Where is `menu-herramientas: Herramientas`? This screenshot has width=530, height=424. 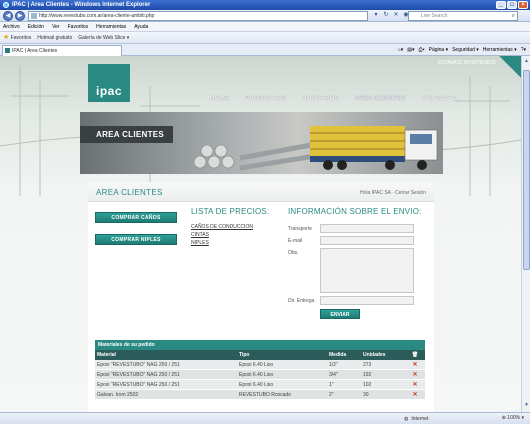 menu-herramientas: Herramientas is located at coordinates (111, 26).